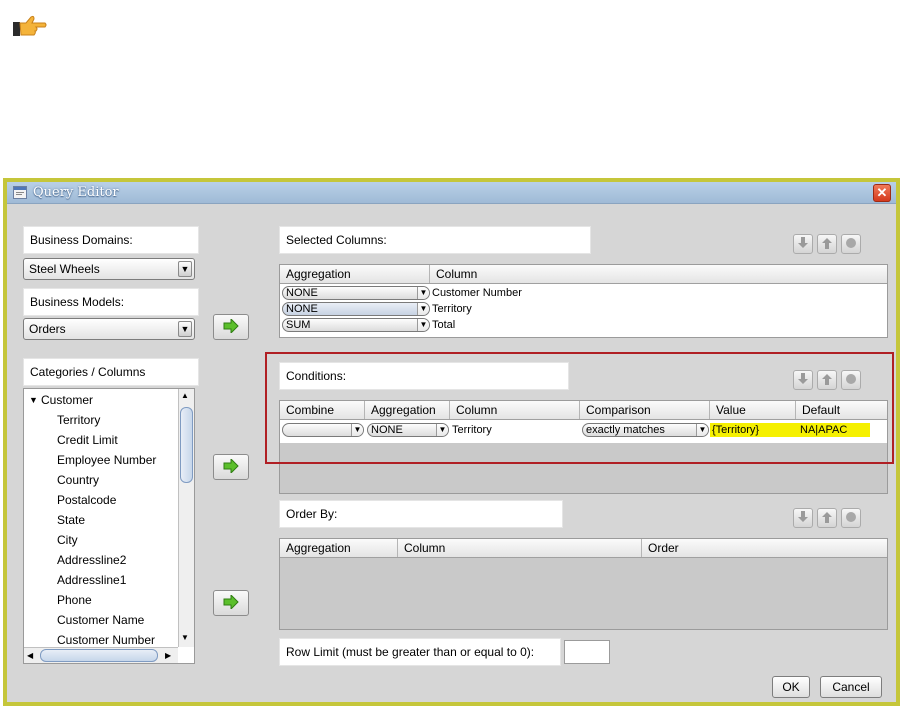 This screenshot has width=905, height=715. I want to click on categories-label: Categories / Columns, so click(111, 372).